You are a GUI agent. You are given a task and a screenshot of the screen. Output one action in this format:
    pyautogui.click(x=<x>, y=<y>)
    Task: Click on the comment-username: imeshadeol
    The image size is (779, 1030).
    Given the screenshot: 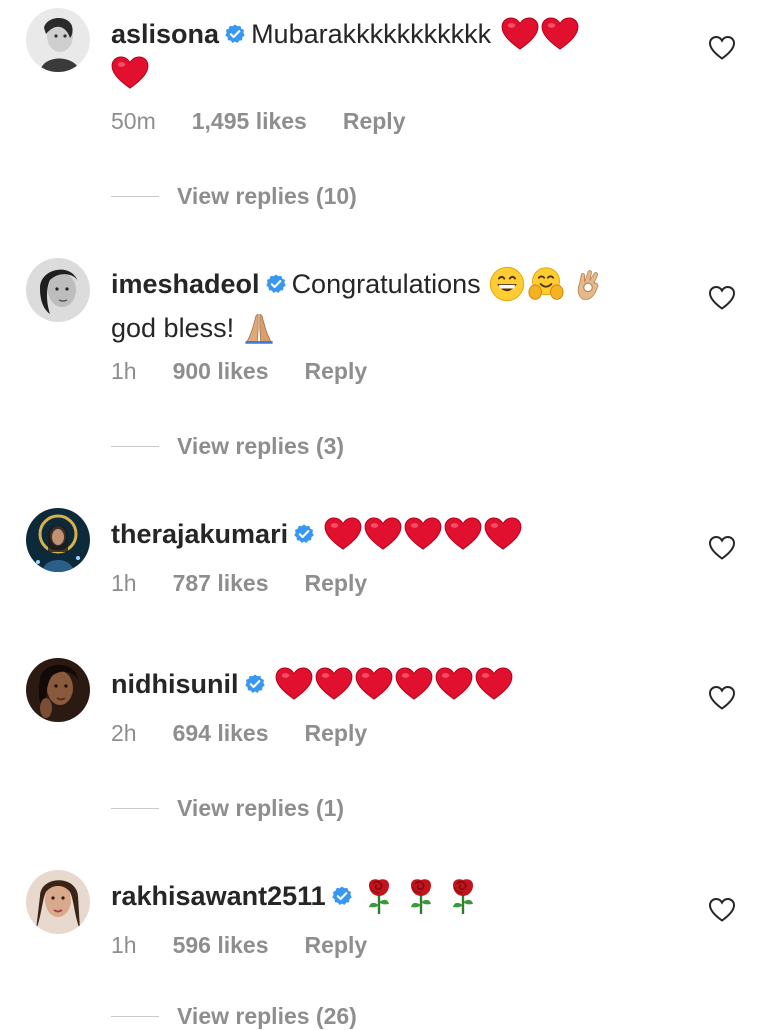 What is the action you would take?
    pyautogui.click(x=185, y=284)
    